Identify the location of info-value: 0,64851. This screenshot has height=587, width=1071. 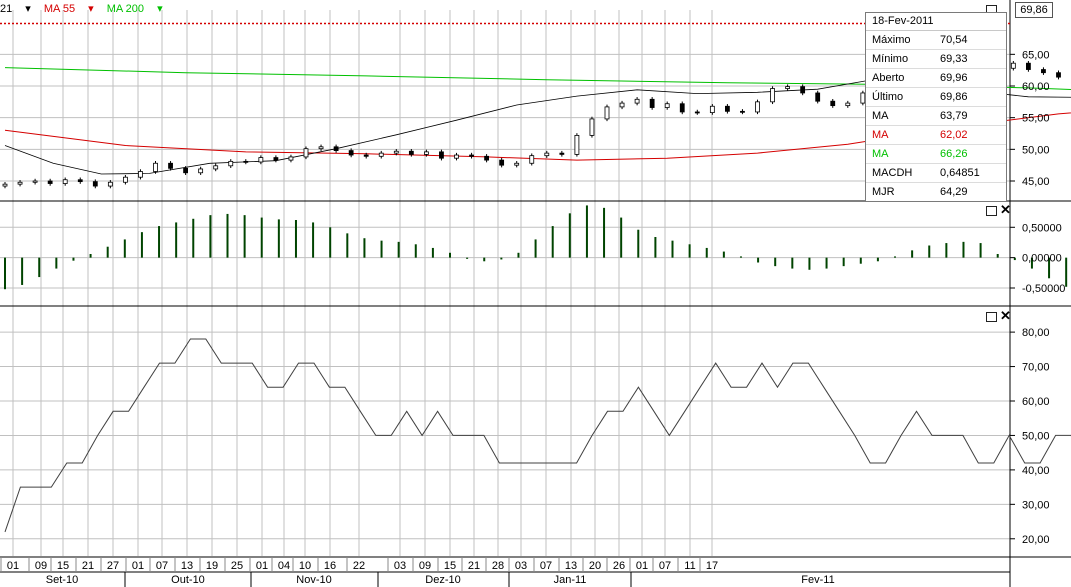
(960, 173).